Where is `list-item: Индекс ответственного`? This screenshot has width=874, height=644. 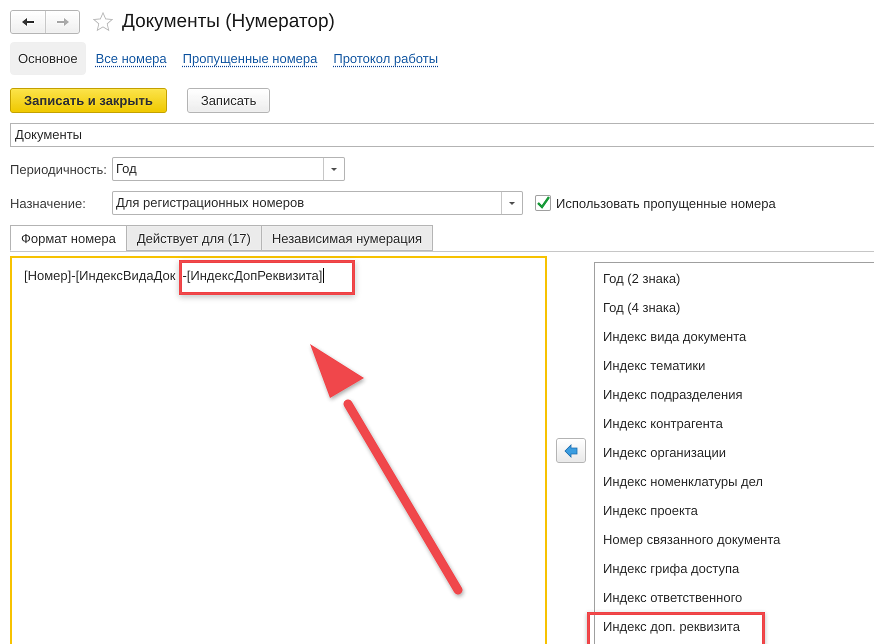
list-item: Индекс ответственного is located at coordinates (734, 597).